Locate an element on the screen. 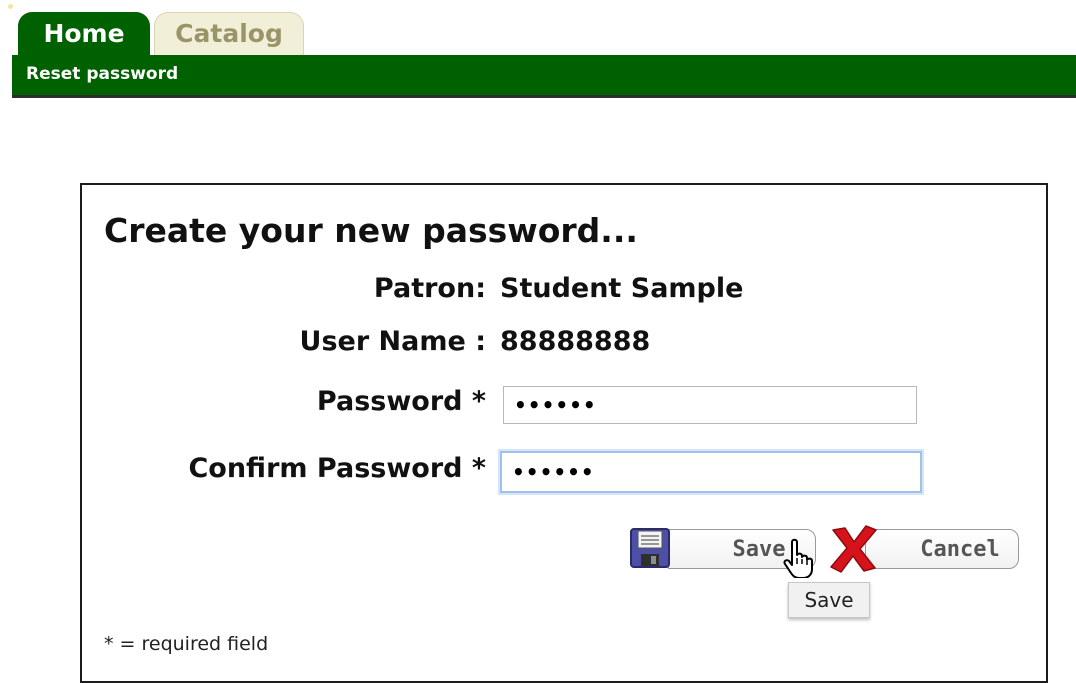  save-tooltip: Save is located at coordinates (829, 600).